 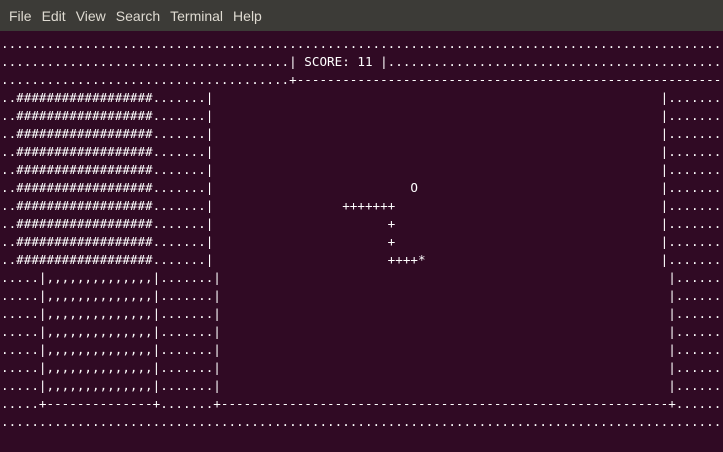 What do you see at coordinates (54, 16) in the screenshot?
I see `menu-edit: Edit` at bounding box center [54, 16].